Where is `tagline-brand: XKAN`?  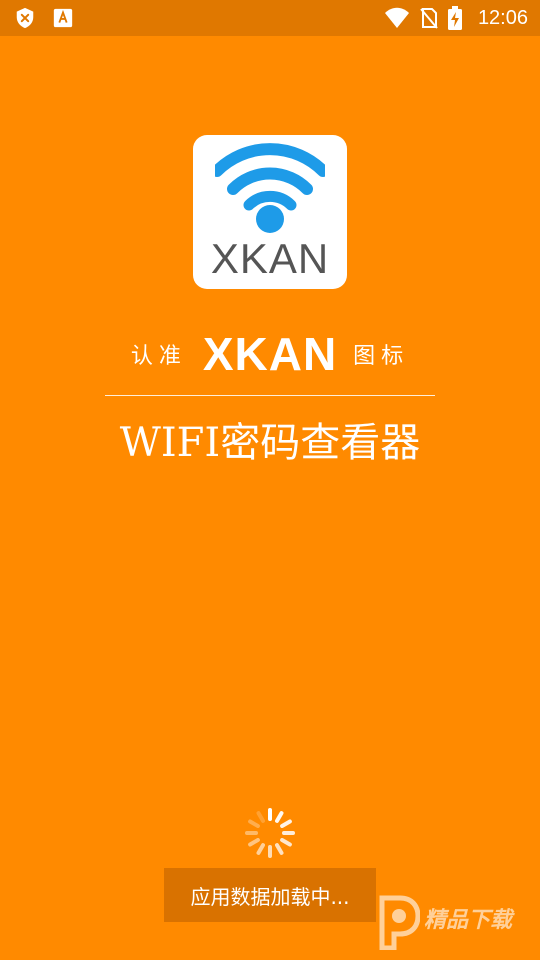
tagline-brand: XKAN is located at coordinates (270, 354).